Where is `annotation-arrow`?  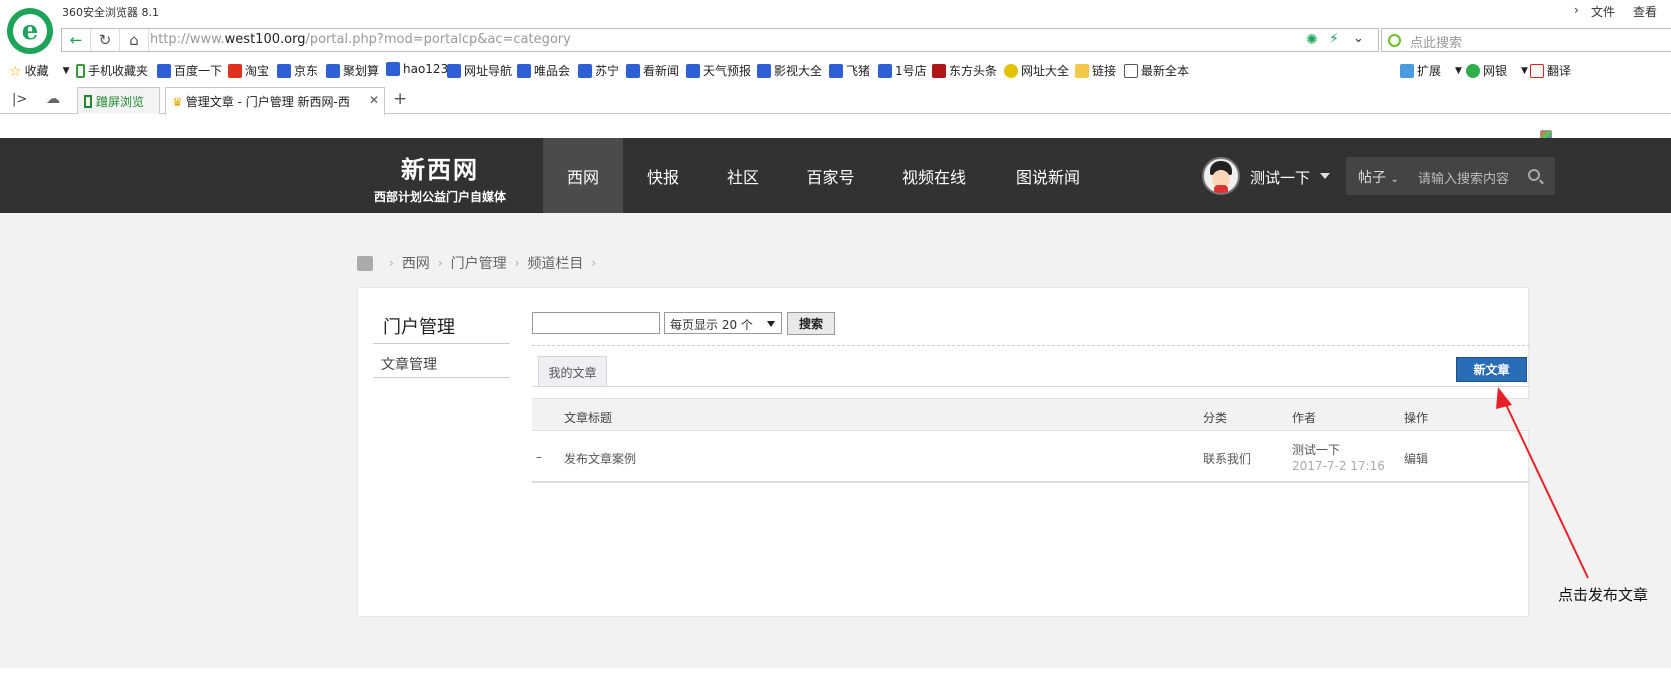
annotation-arrow is located at coordinates (1542, 483).